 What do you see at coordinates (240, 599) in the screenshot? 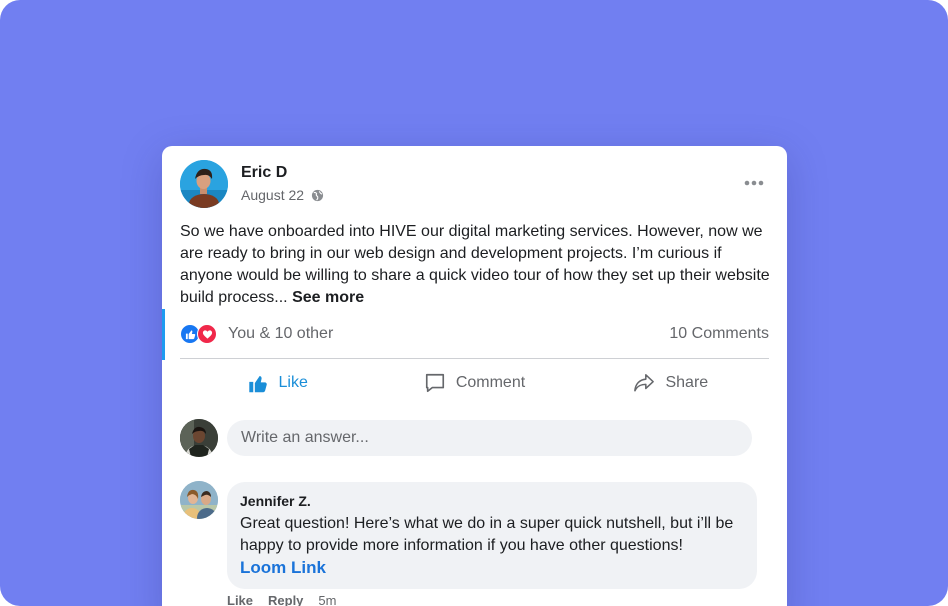
I see `comment-like-button: Like` at bounding box center [240, 599].